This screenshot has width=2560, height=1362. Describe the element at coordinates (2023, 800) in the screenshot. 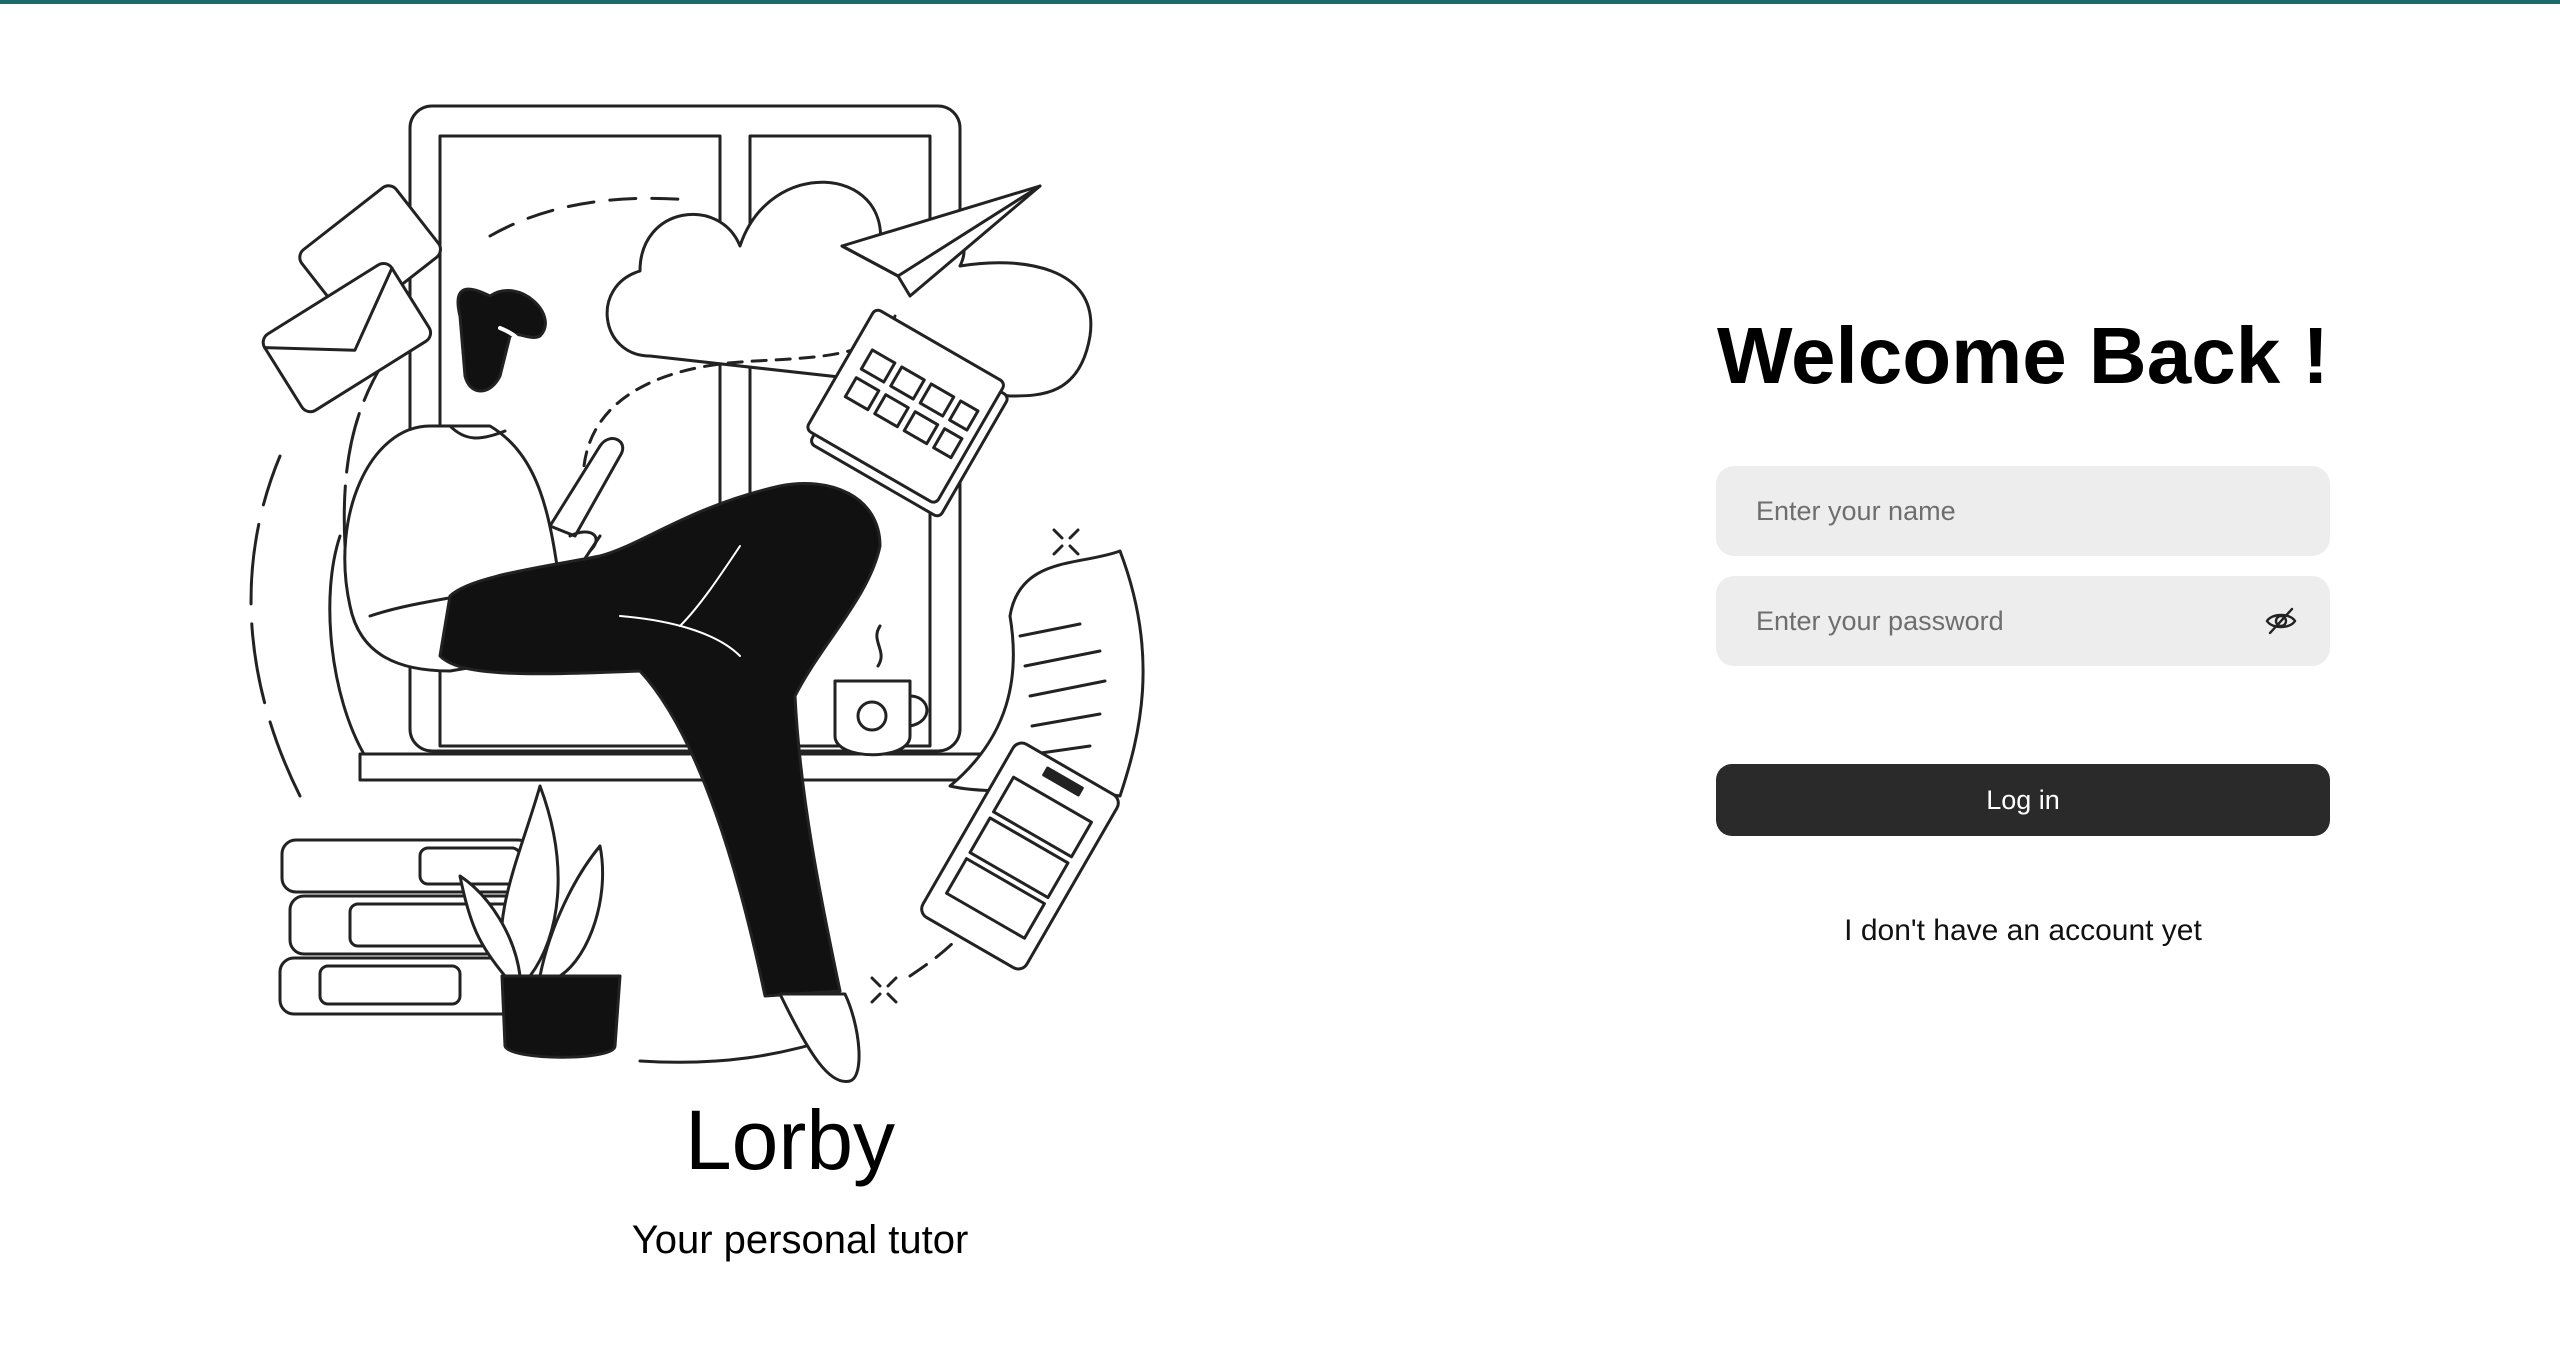

I see `login-button: Log in` at that location.